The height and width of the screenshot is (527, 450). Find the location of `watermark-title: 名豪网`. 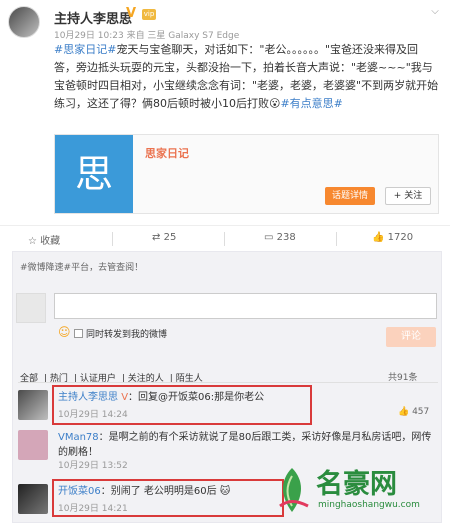

watermark-title: 名豪网 is located at coordinates (356, 484).